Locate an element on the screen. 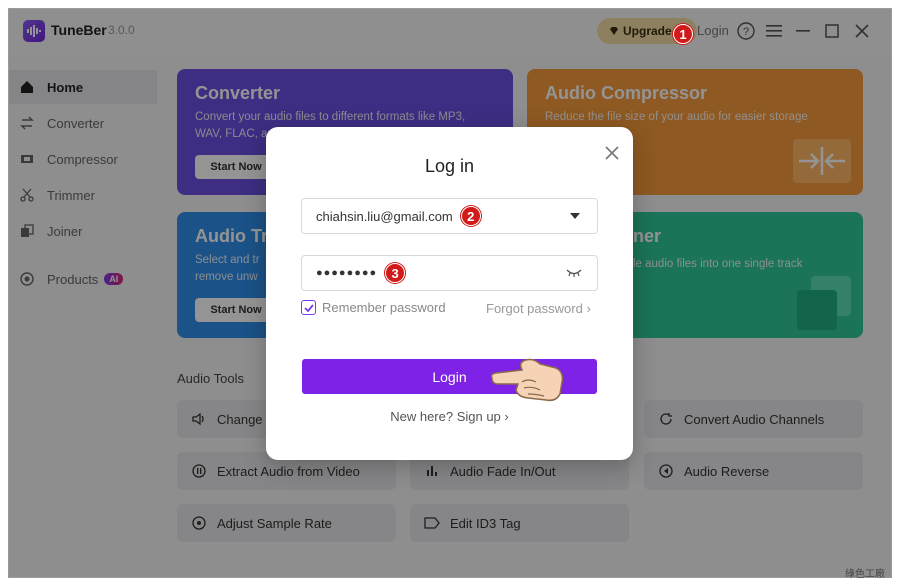  forgot-password-link: Forgot password › is located at coordinates (538, 308).